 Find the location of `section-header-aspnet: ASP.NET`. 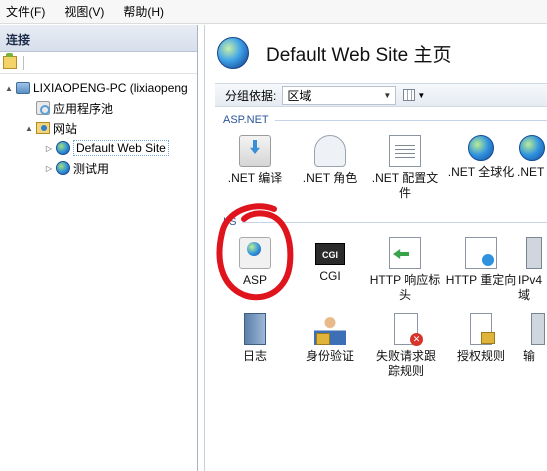

section-header-aspnet: ASP.NET is located at coordinates (385, 120).